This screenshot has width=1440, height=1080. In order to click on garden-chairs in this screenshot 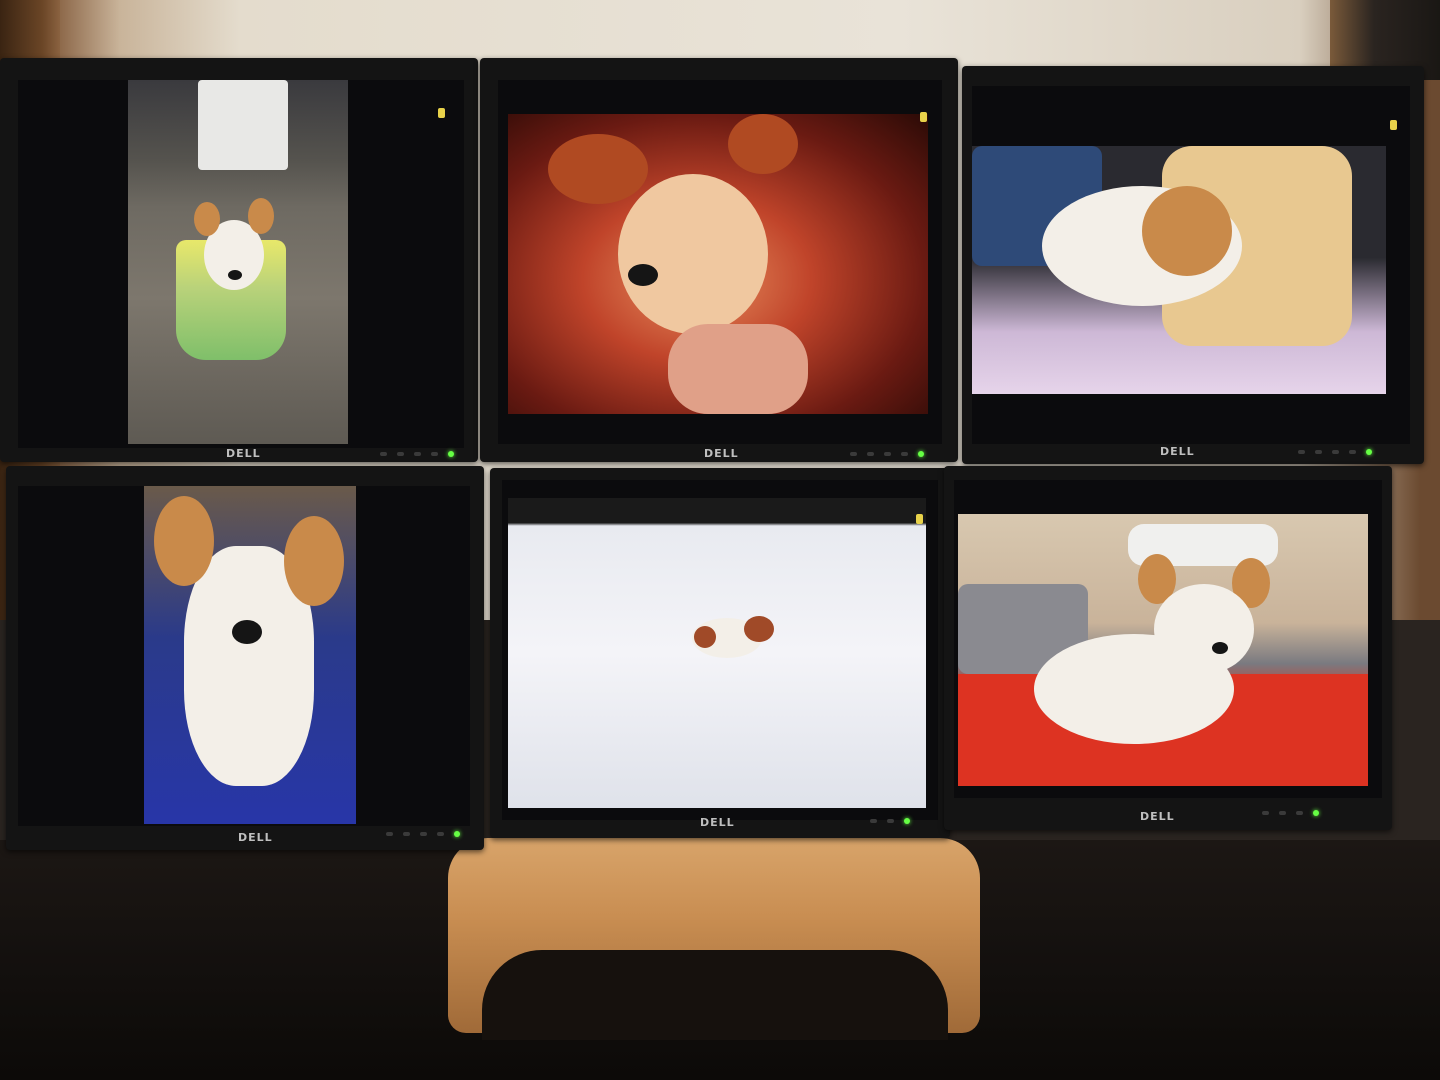, I will do `click(243, 125)`.